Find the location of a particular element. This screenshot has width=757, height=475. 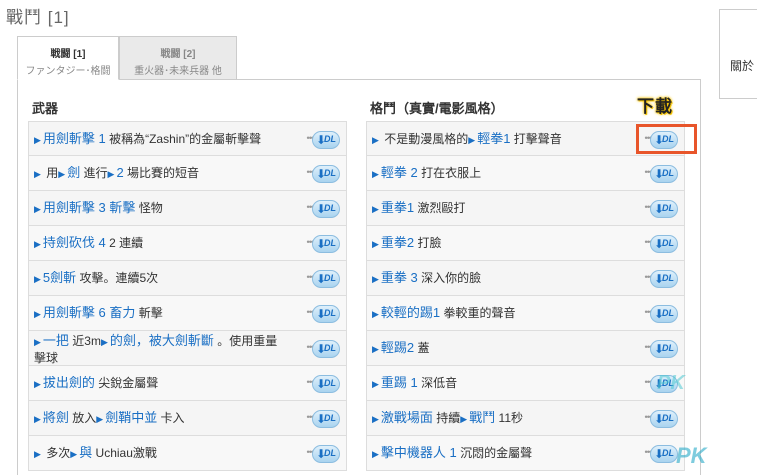

sound-link: 劍鞘中並 is located at coordinates (131, 418).